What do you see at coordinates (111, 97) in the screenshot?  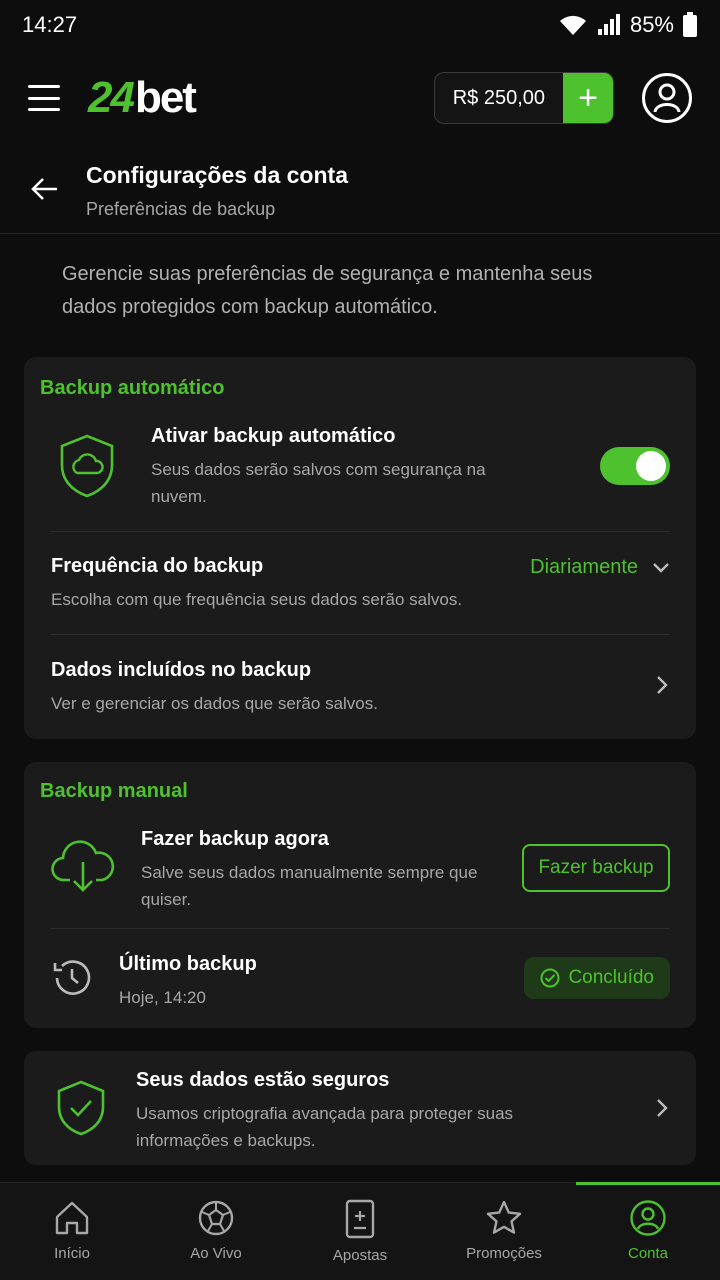 I see `logo-number: 24` at bounding box center [111, 97].